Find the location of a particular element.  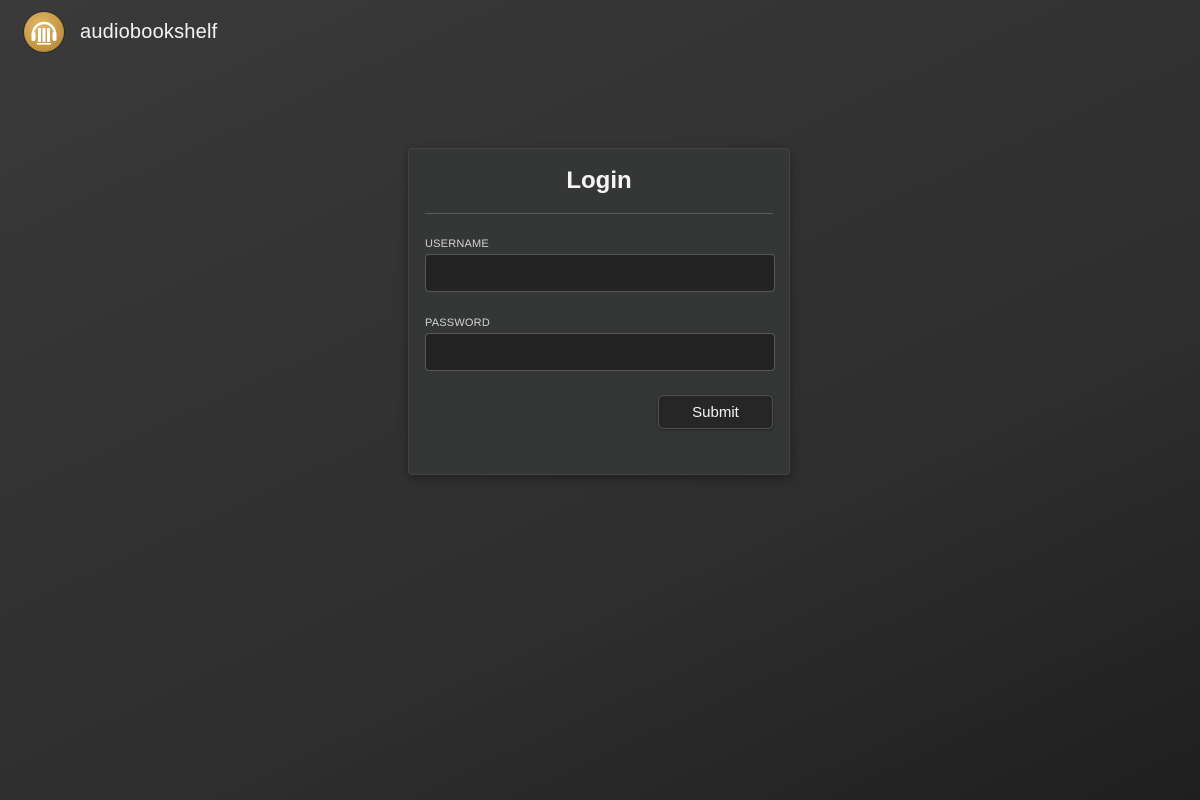

app-name: audiobookshelf is located at coordinates (149, 31).